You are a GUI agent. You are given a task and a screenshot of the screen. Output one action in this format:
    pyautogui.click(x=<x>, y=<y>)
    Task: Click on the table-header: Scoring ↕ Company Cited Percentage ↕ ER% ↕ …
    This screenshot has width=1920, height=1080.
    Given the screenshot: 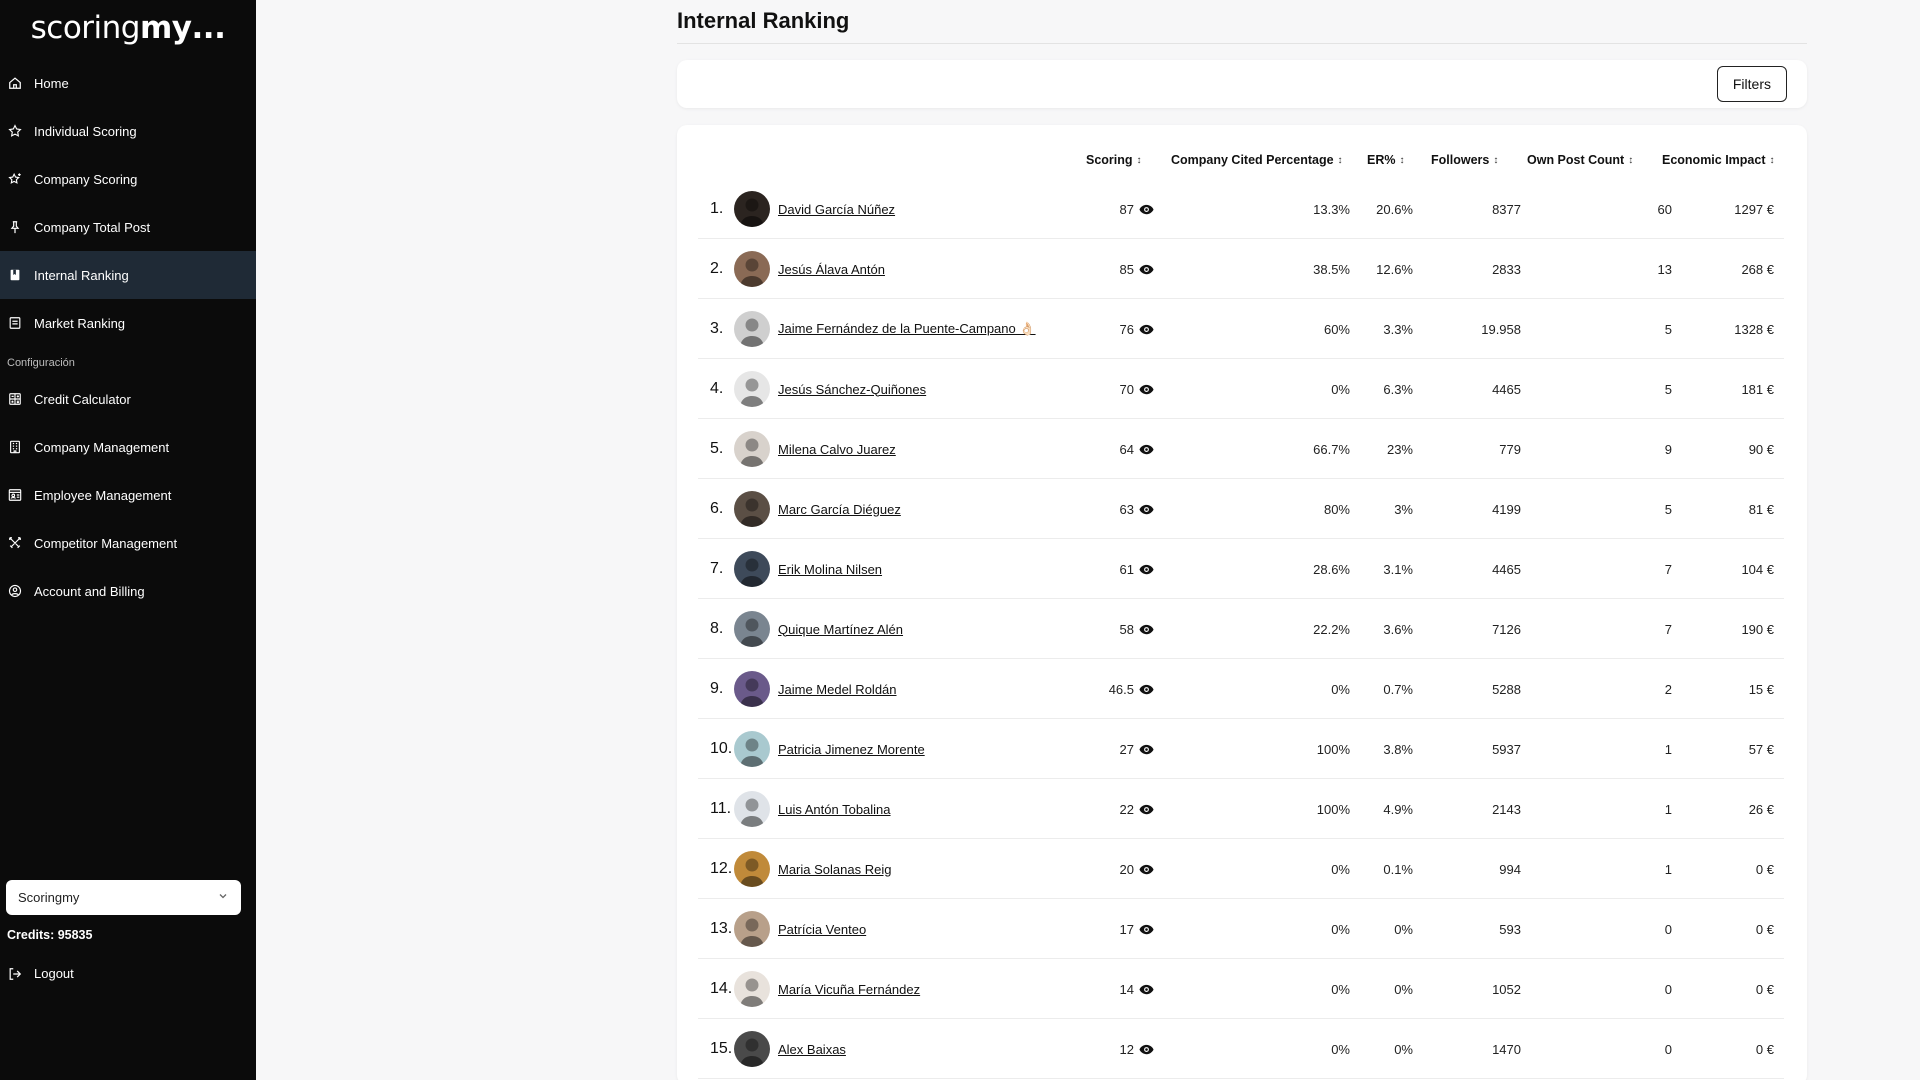 What is the action you would take?
    pyautogui.click(x=1242, y=156)
    